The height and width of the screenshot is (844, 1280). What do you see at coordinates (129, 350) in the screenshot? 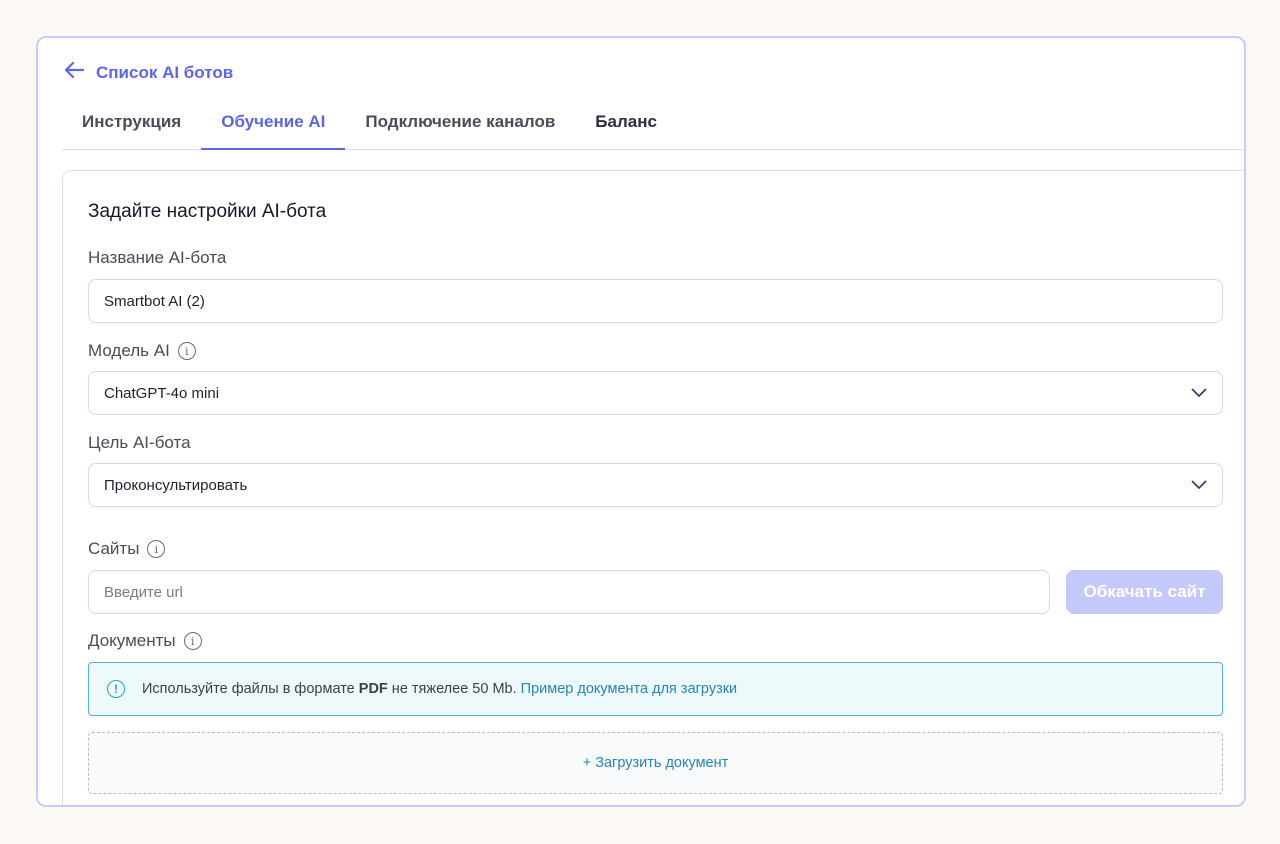
I see `model-label-text: Модель AI` at bounding box center [129, 350].